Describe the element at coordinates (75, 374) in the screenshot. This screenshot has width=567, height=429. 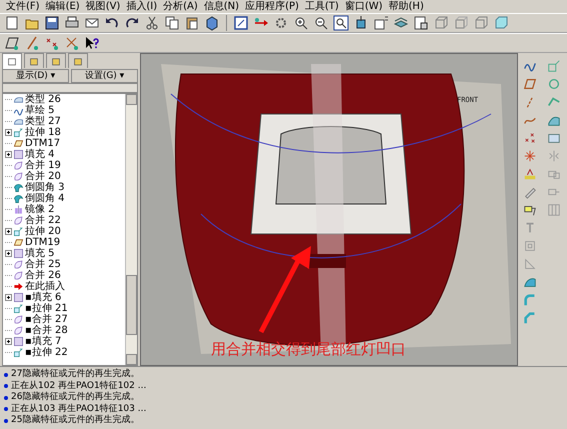
I see `message-text: 27隐藏特征或元件的再生完成。` at that location.